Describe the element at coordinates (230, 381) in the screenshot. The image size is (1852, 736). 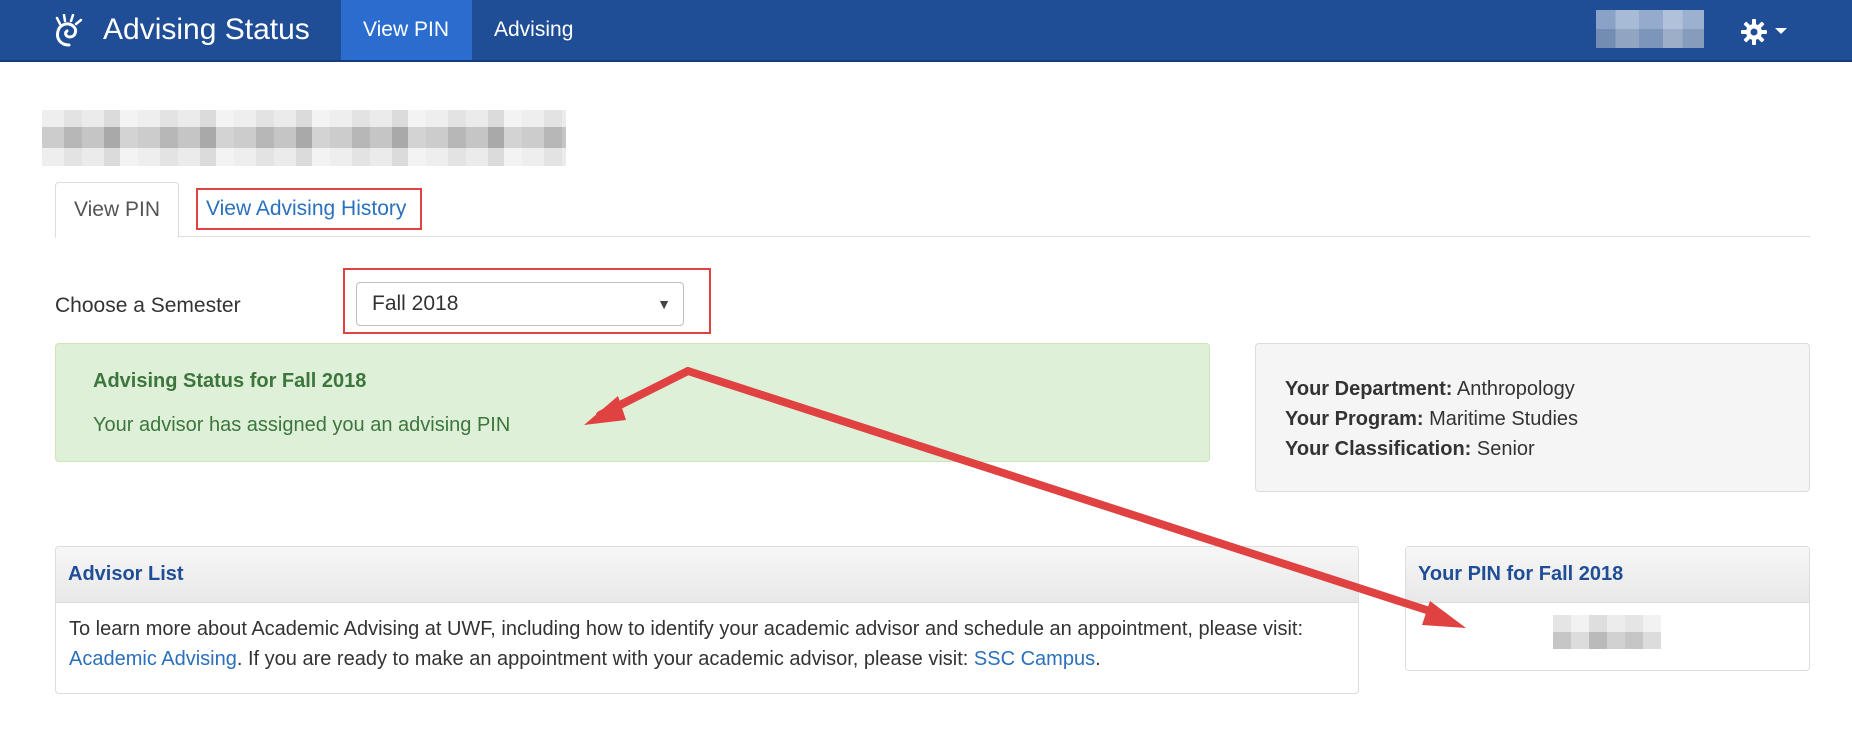
I see `status-title: Advising Status for Fall 2018` at that location.